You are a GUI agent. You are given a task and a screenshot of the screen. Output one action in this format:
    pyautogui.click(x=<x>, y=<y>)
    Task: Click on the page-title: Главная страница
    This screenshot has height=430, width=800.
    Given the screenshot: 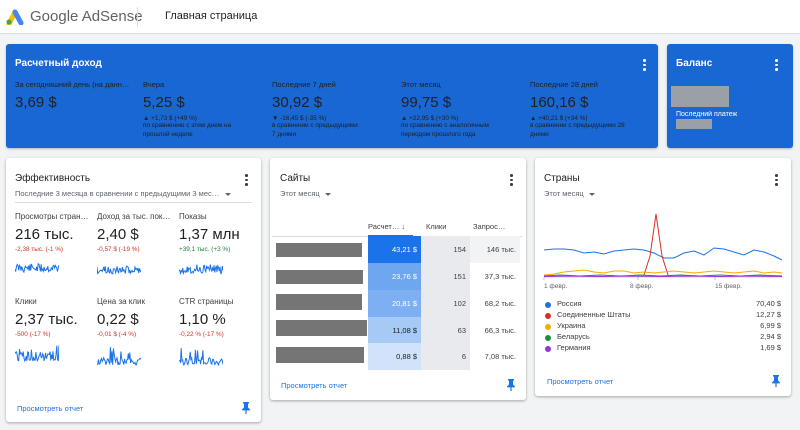 What is the action you would take?
    pyautogui.click(x=211, y=16)
    